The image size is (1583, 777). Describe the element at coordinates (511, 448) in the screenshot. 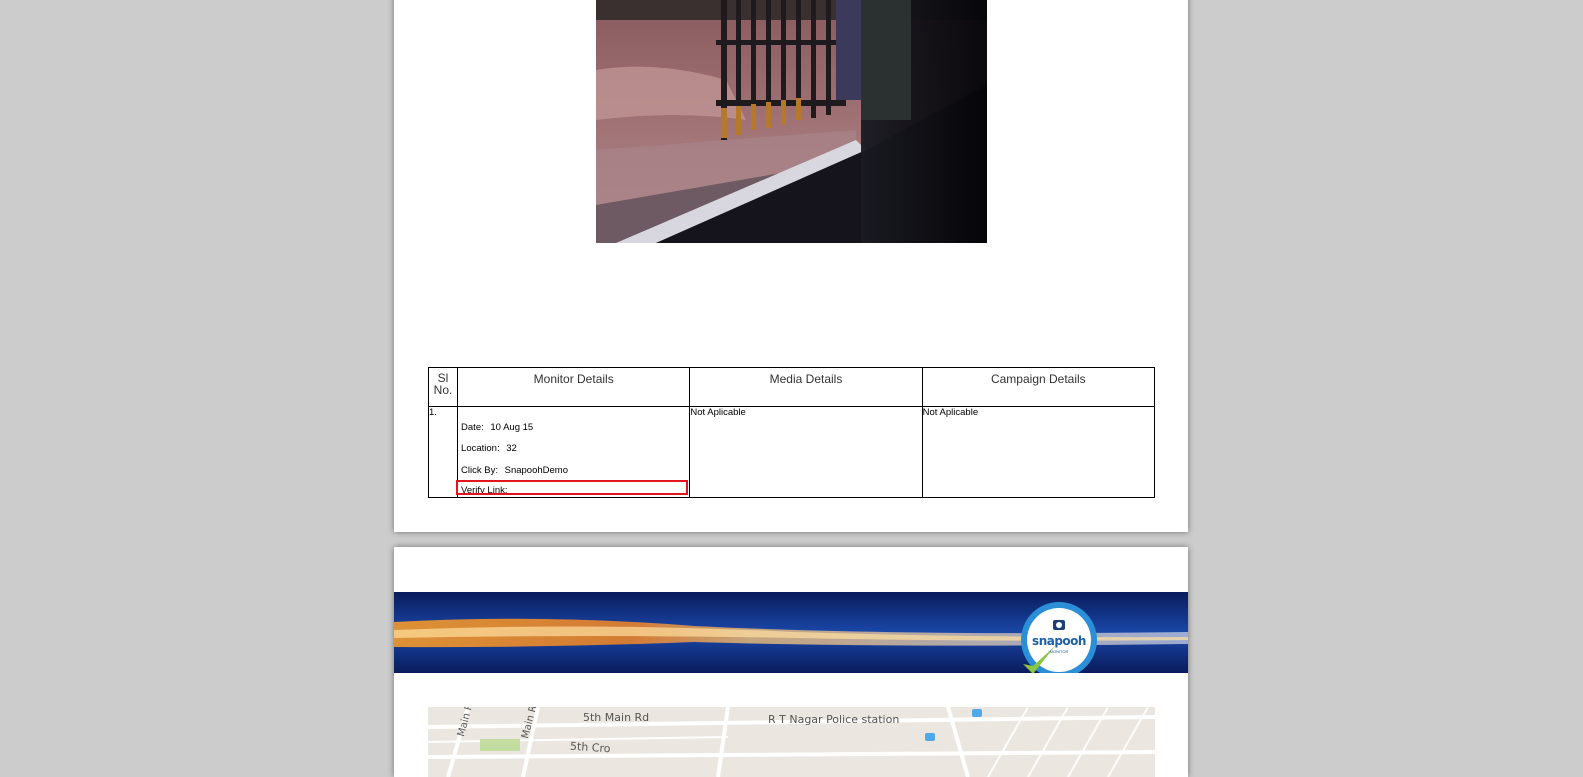

I see `location-value: 32` at that location.